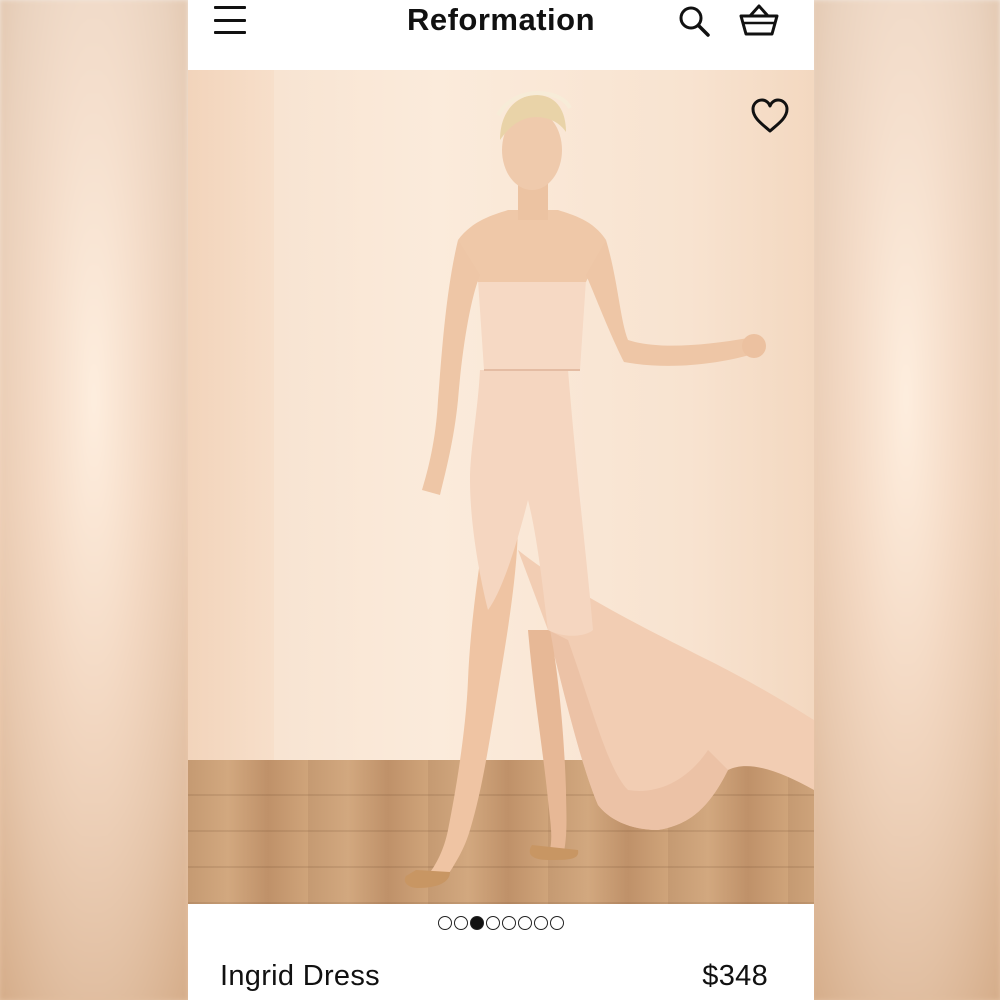  I want to click on search-icon, so click(694, 21).